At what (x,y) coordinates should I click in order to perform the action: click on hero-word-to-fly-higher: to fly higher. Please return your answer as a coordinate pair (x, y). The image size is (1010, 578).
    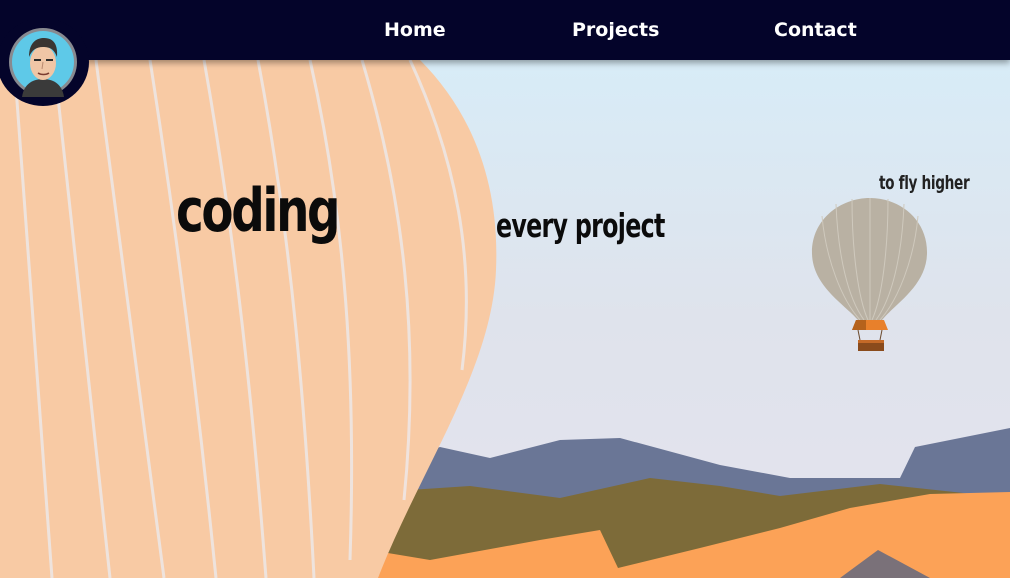
    Looking at the image, I should click on (924, 183).